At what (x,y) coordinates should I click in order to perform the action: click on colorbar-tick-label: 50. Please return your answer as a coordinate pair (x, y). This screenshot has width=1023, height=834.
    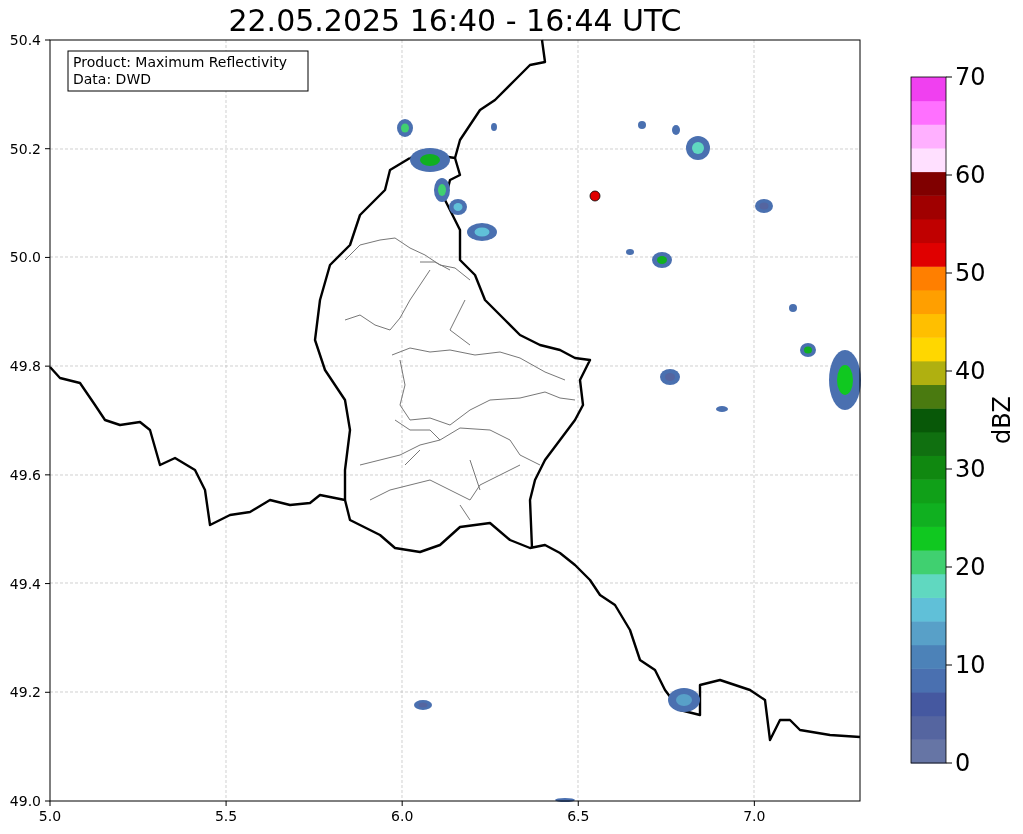
    Looking at the image, I should click on (970, 273).